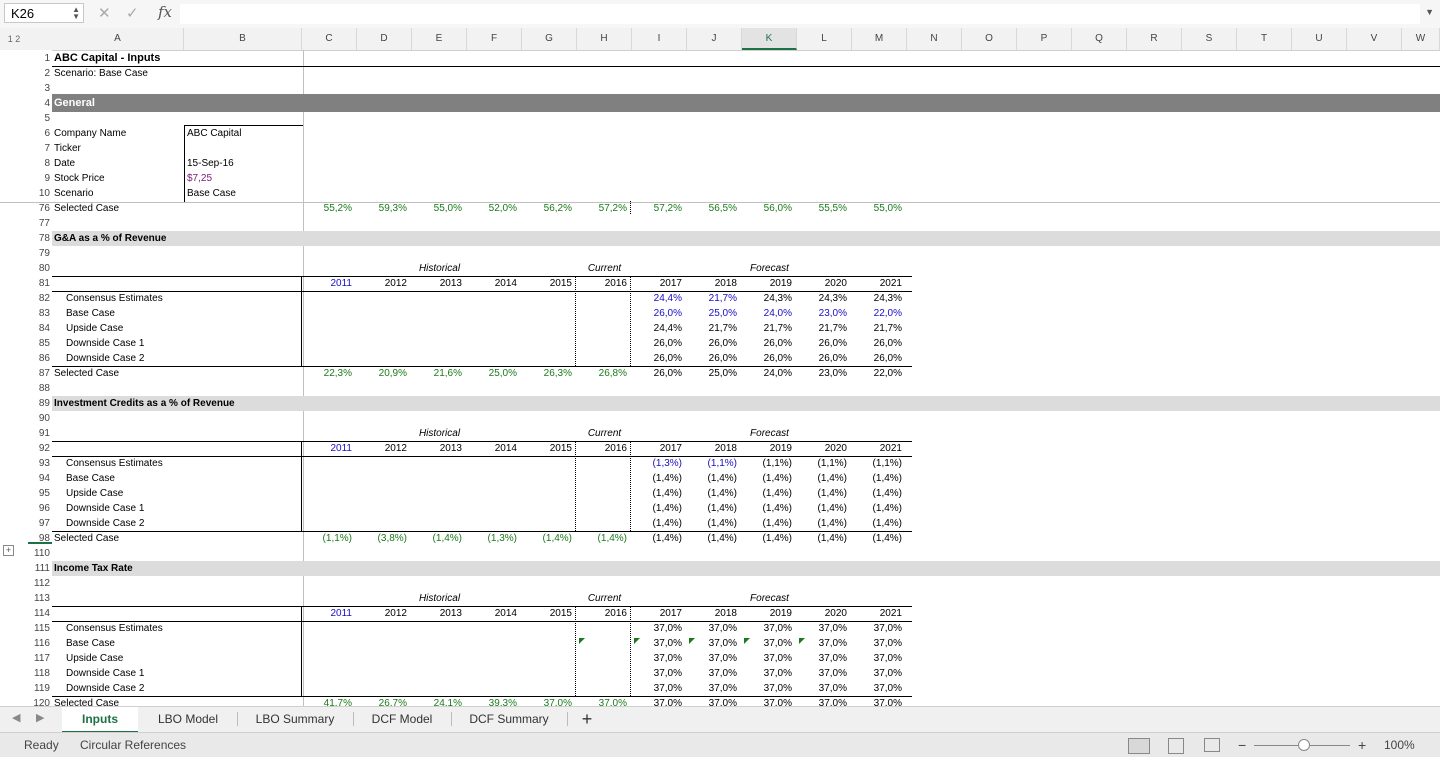  Describe the element at coordinates (39, 88) in the screenshot. I see `row-number: 3` at that location.